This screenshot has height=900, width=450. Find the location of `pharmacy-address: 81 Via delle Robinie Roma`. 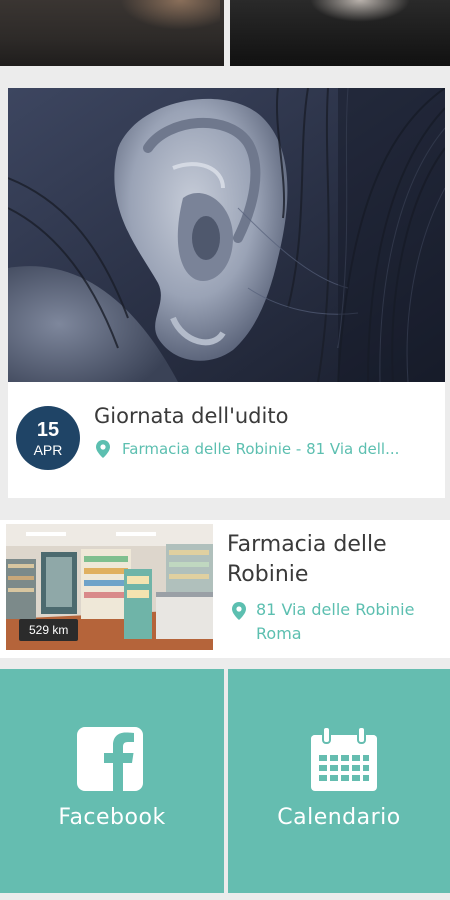

pharmacy-address: 81 Via delle Robinie Roma is located at coordinates (339, 622).